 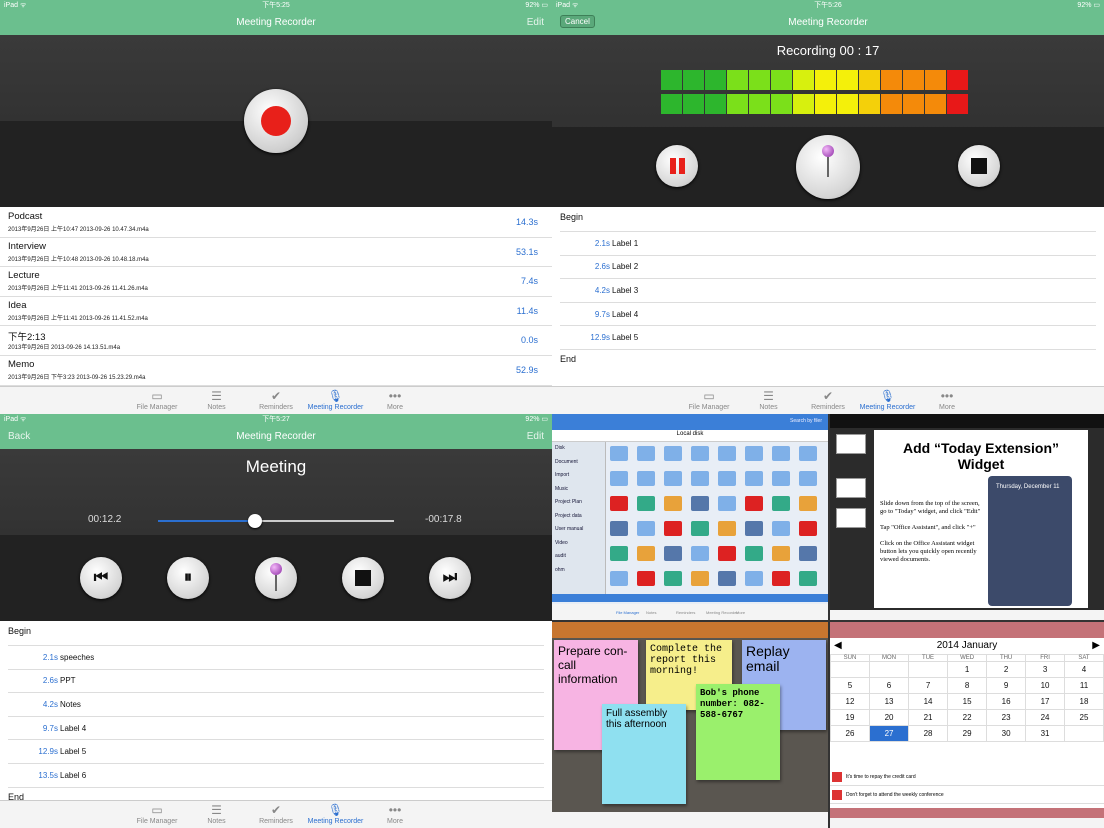 I want to click on add-label-button, so click(x=828, y=167).